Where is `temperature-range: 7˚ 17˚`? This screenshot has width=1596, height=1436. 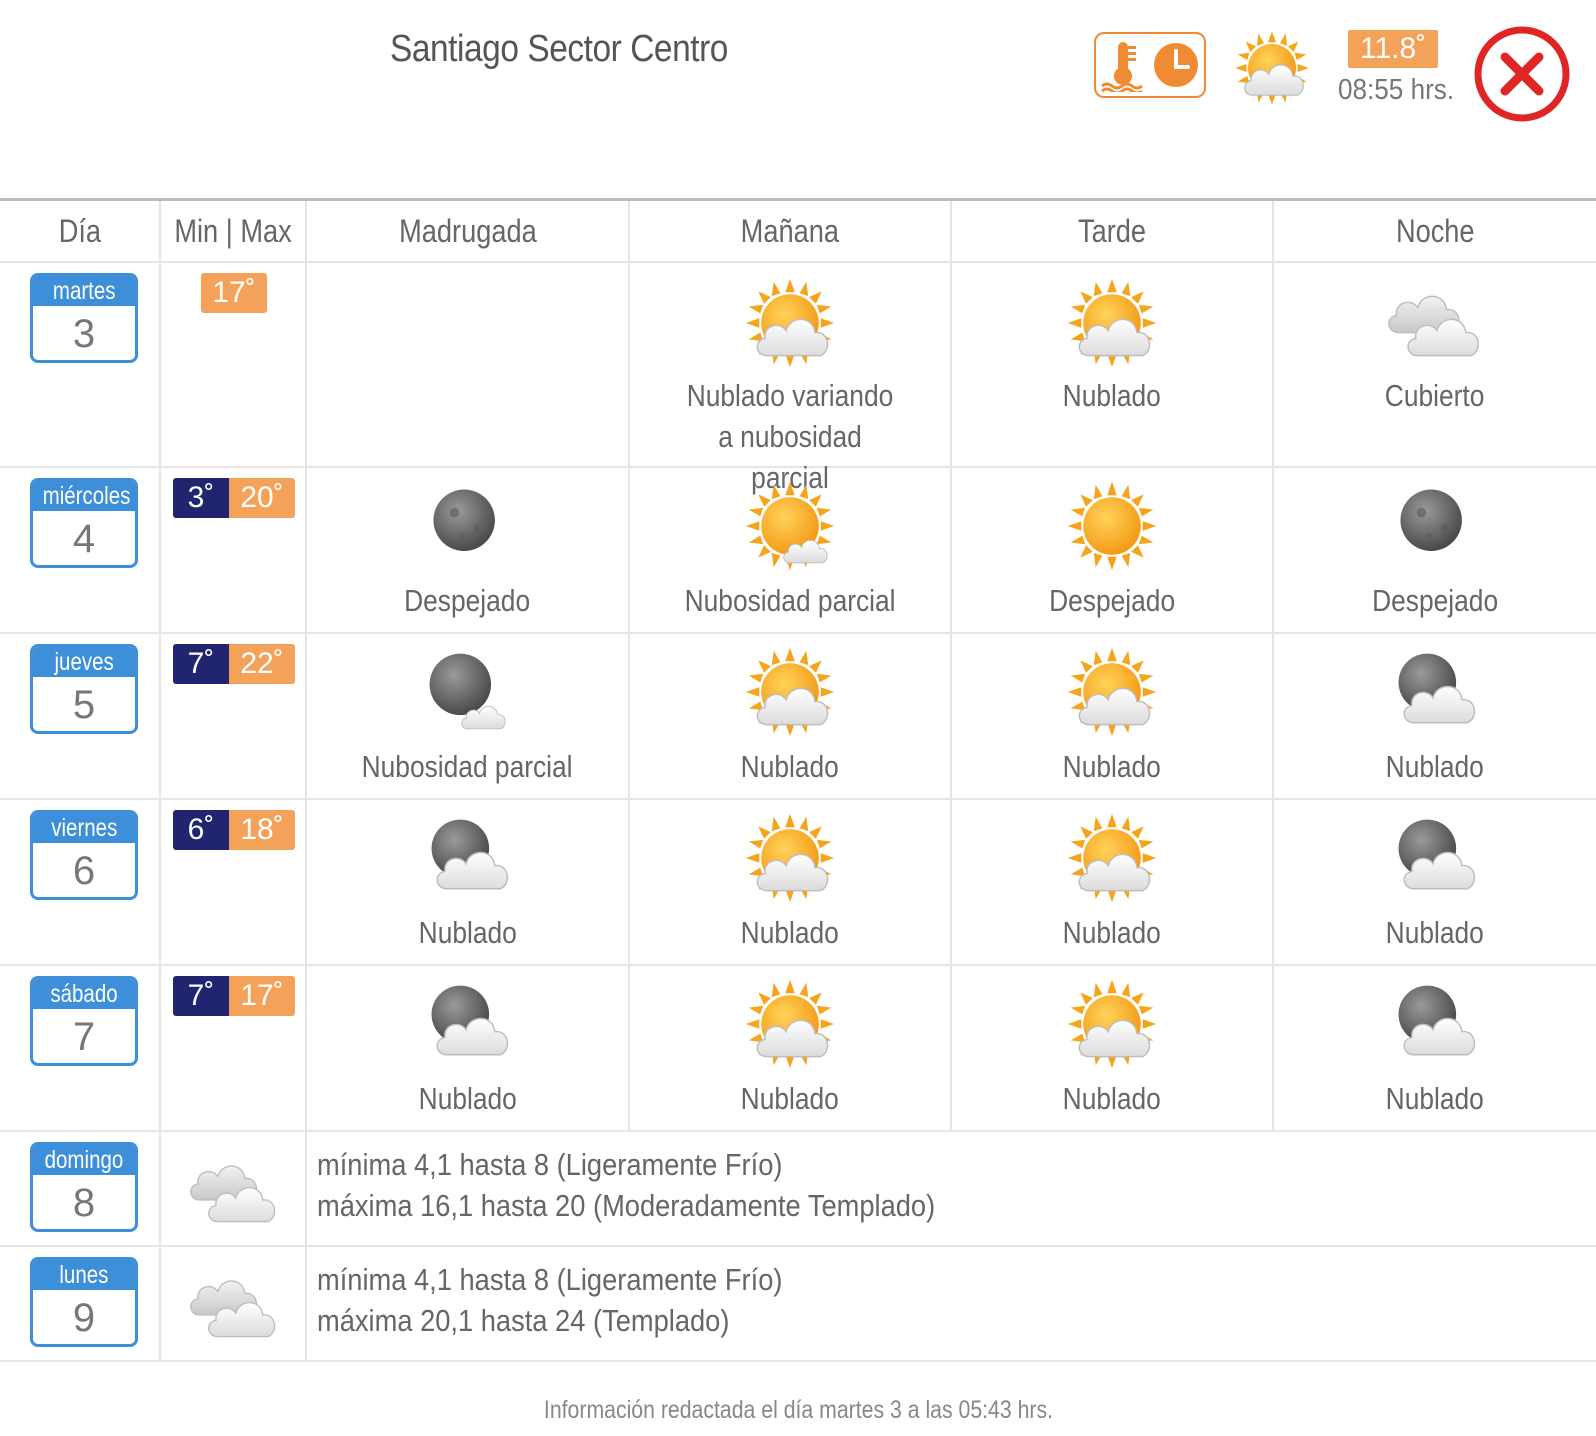 temperature-range: 7˚ 17˚ is located at coordinates (234, 996).